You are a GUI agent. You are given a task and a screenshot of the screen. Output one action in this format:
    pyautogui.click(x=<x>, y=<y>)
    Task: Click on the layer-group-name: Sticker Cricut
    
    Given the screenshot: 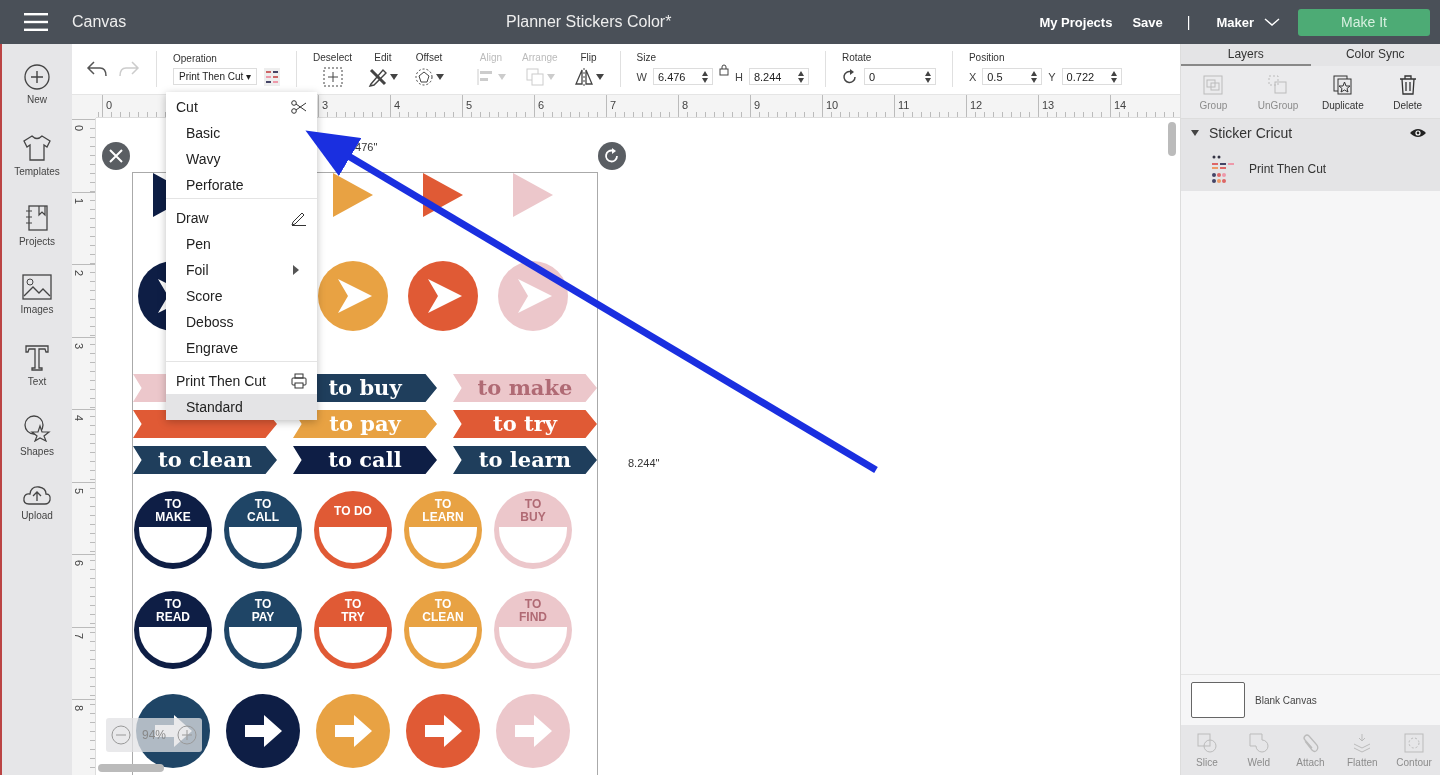 What is the action you would take?
    pyautogui.click(x=1251, y=133)
    